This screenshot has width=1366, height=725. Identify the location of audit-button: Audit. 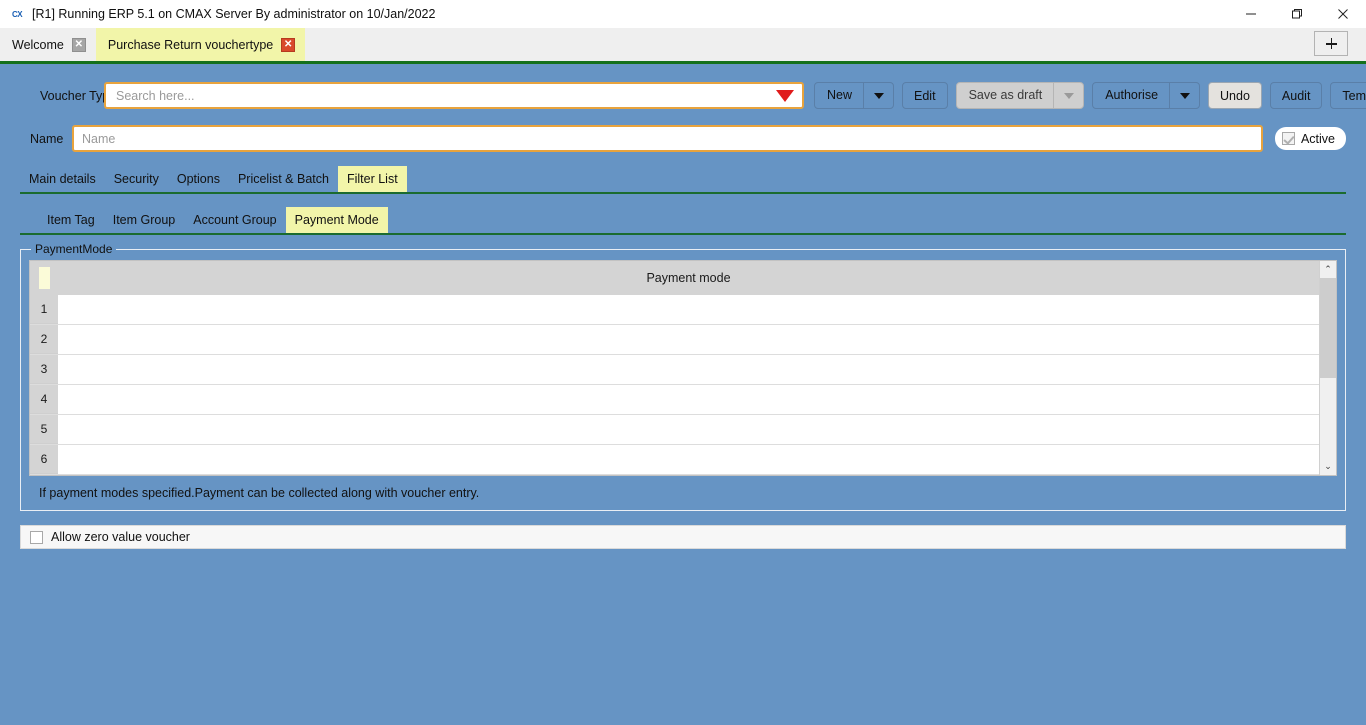
(1296, 95).